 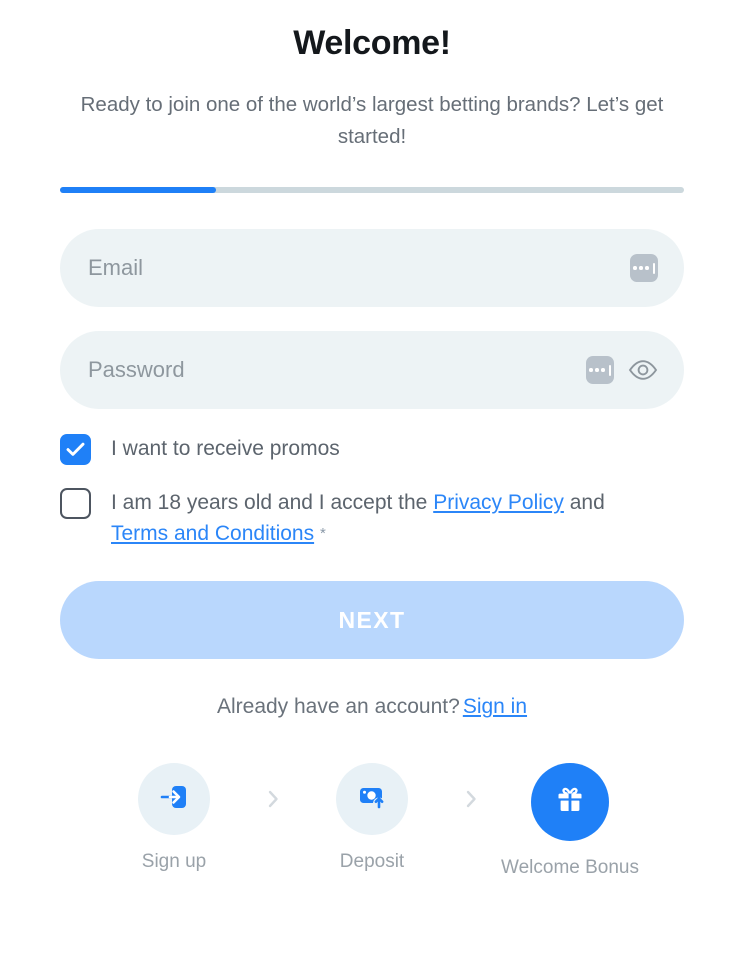 I want to click on checkmark-icon, so click(x=75, y=449).